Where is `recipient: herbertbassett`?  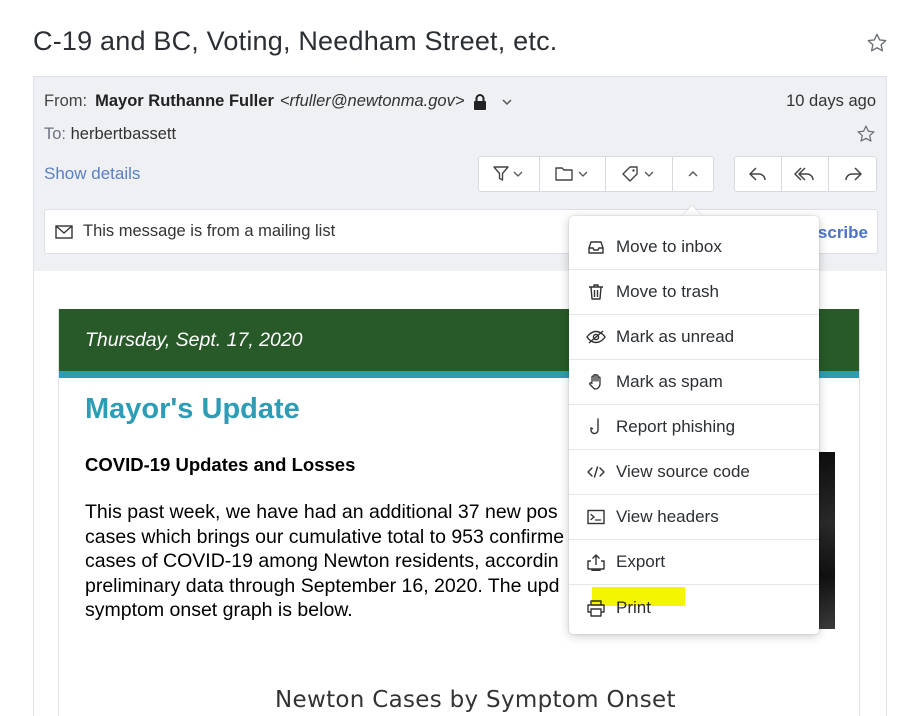 recipient: herbertbassett is located at coordinates (123, 134).